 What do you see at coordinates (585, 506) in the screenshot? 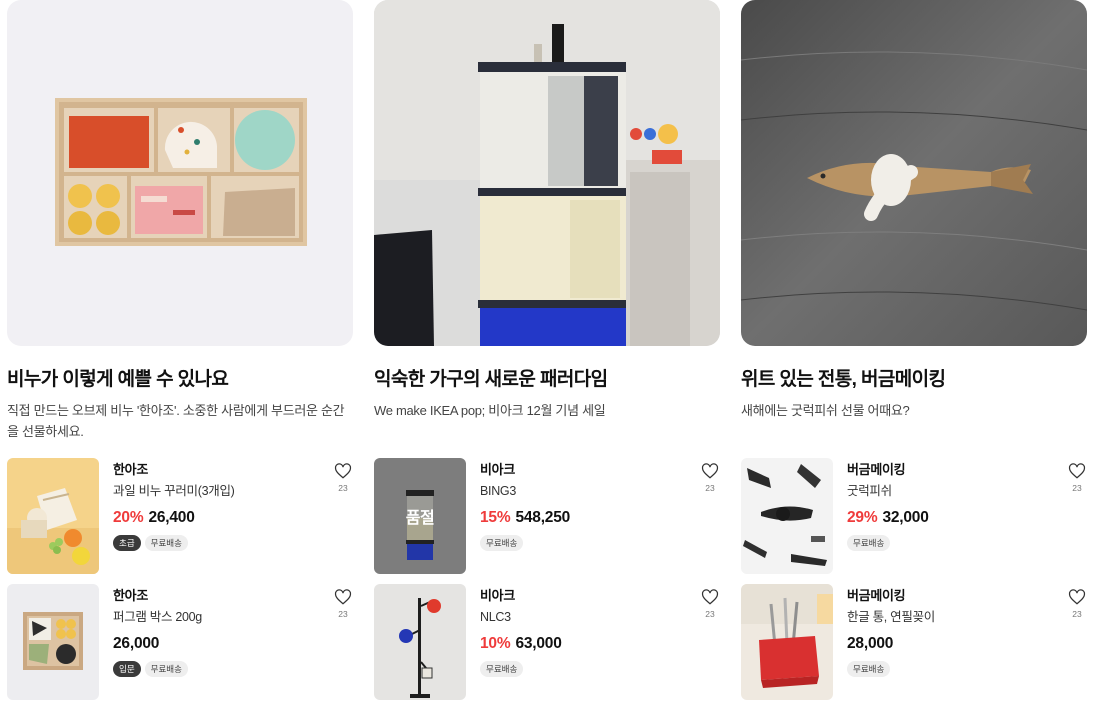
I see `product-info: 비아크 BING3 15% 548,250 무료배송` at bounding box center [585, 506].